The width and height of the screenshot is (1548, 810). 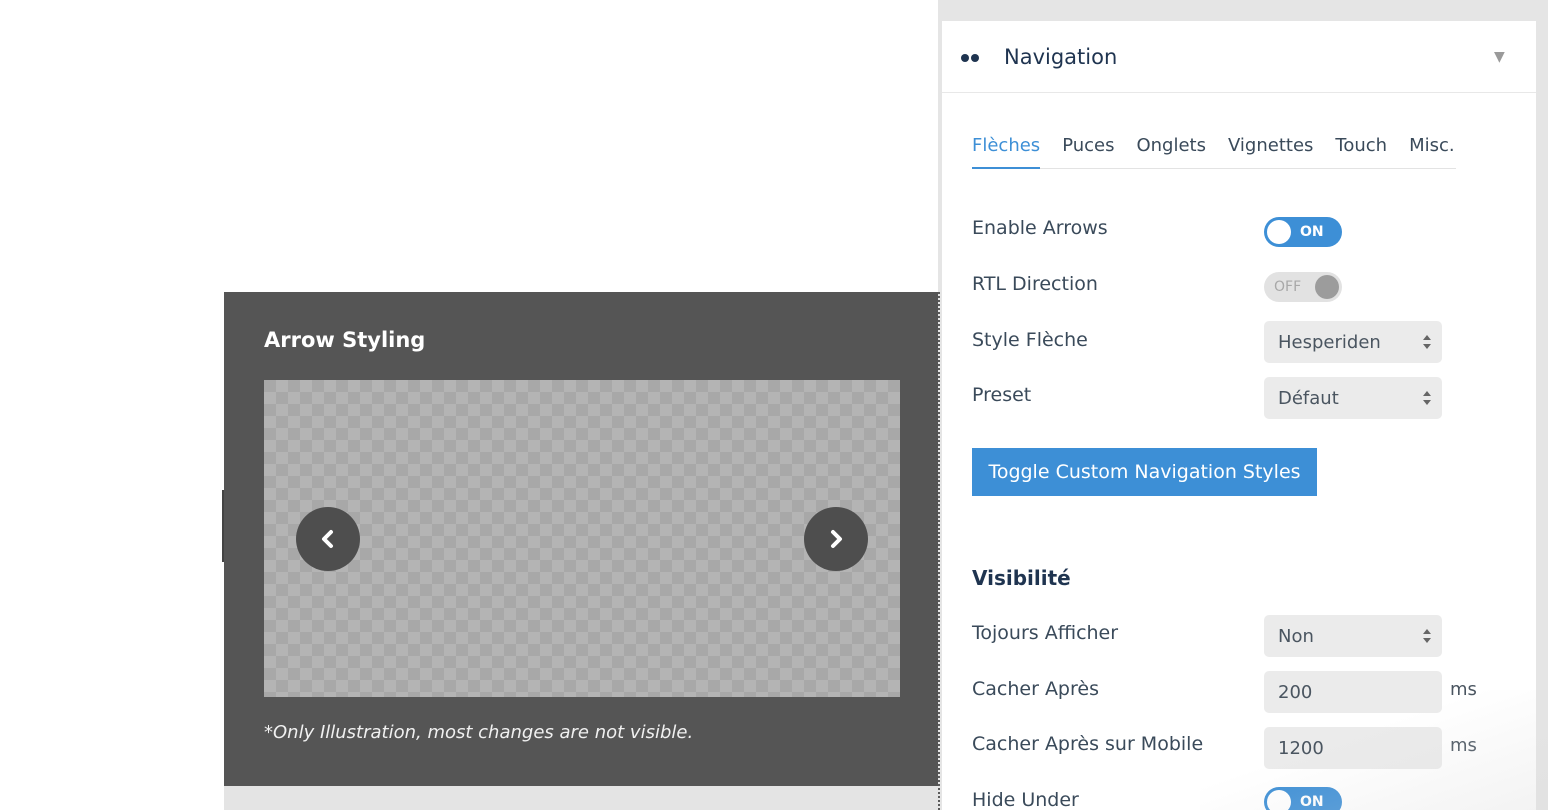 What do you see at coordinates (1296, 636) in the screenshot?
I see `select-value: Non` at bounding box center [1296, 636].